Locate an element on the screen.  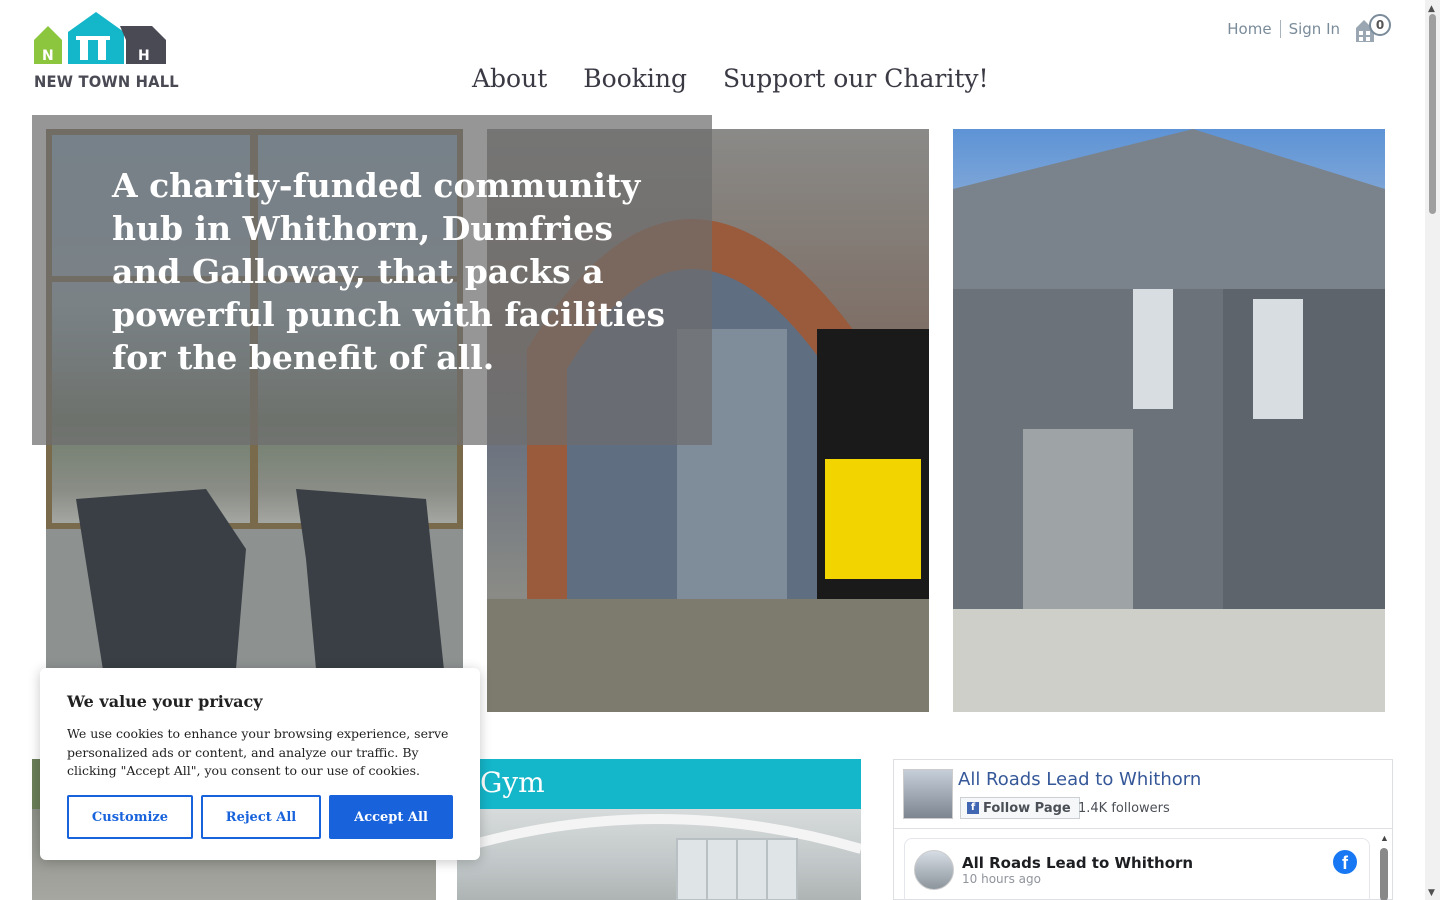
facebook-logo-icon: f is located at coordinates (1345, 862).